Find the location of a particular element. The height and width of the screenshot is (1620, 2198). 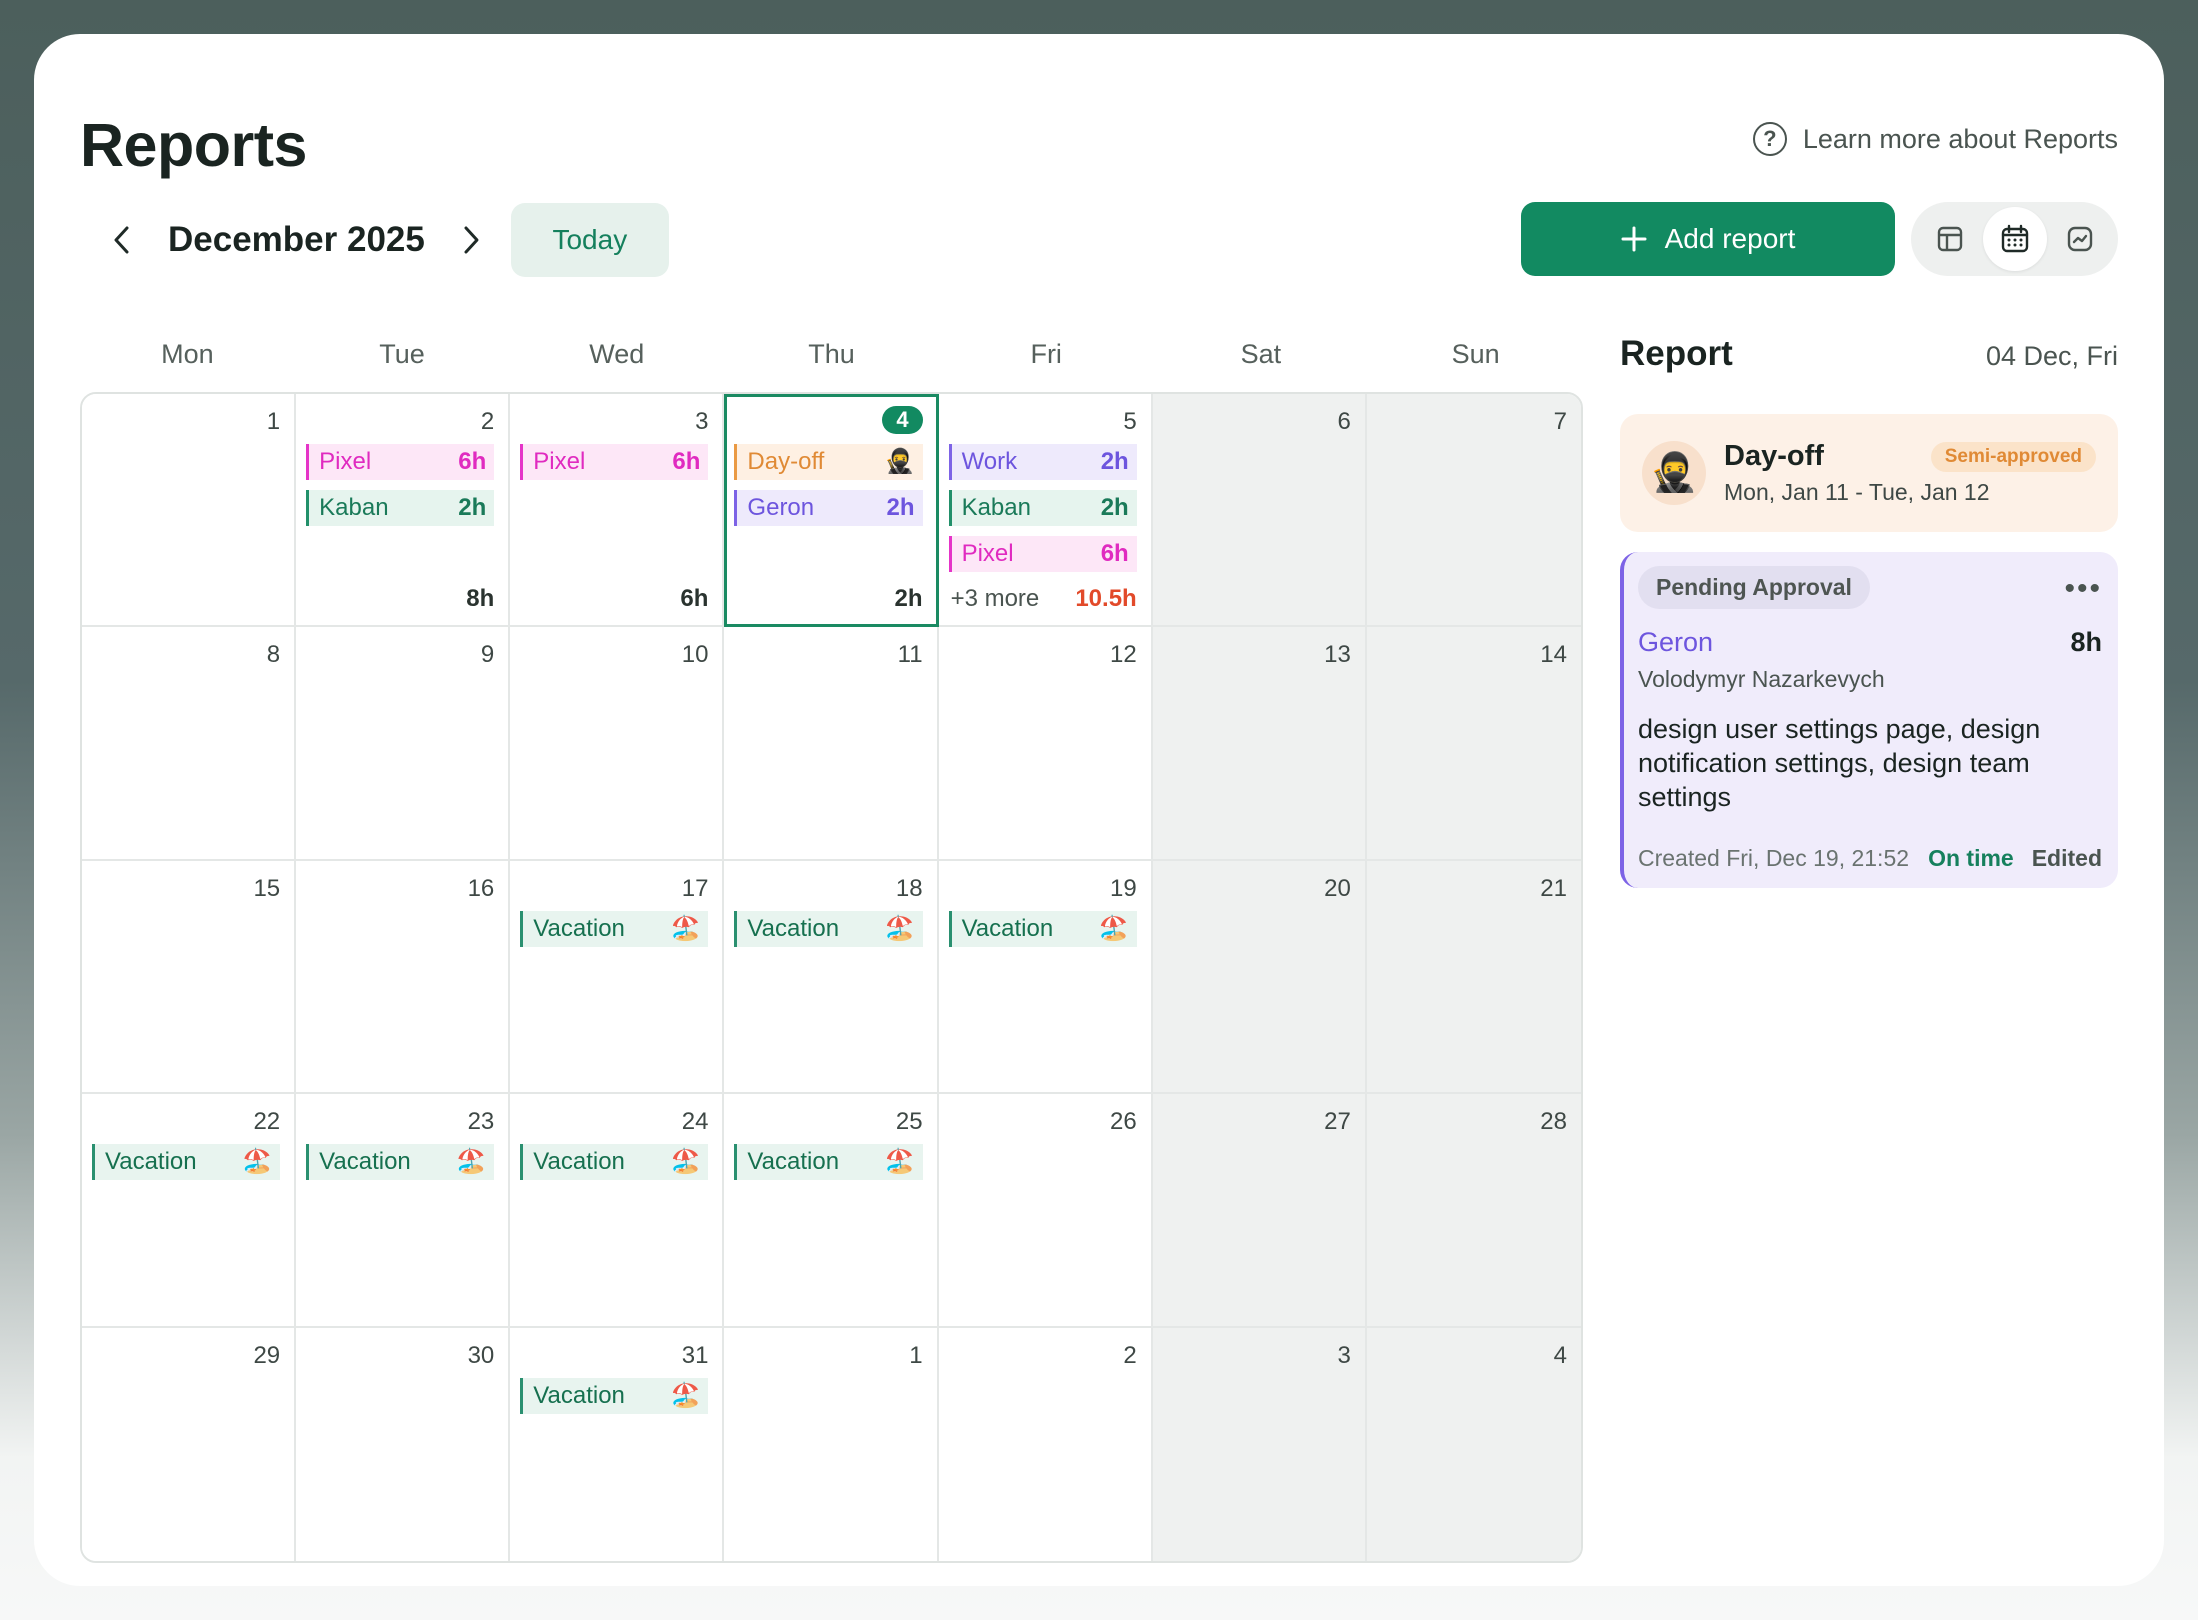

table-view-icon is located at coordinates (1950, 239).